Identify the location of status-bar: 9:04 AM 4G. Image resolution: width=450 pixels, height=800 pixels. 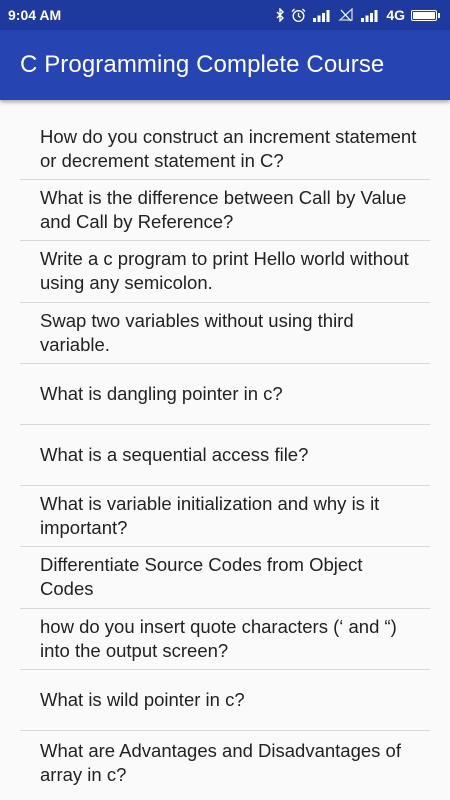
(225, 15).